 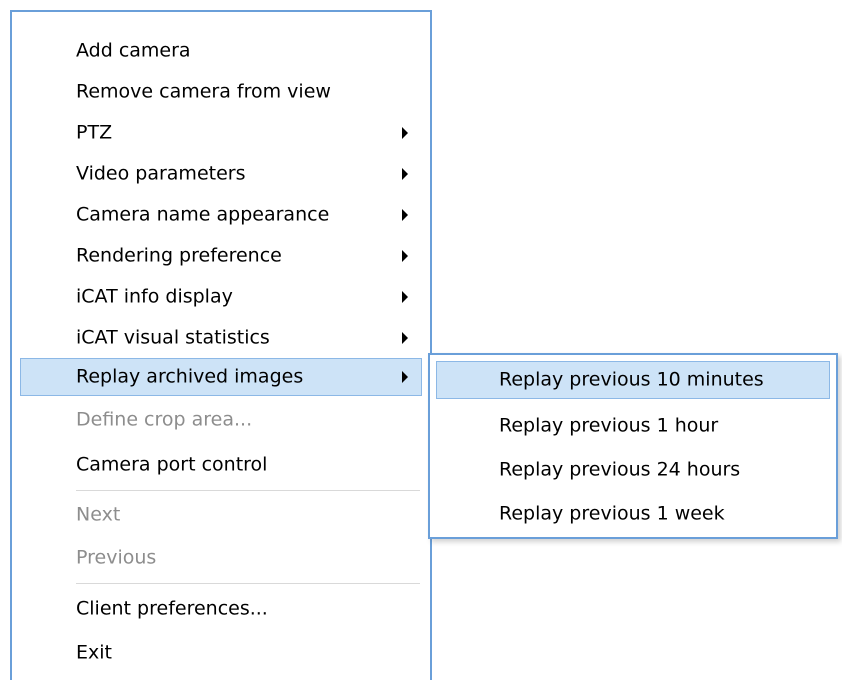 What do you see at coordinates (203, 91) in the screenshot?
I see `menu-item-label: Remove camera from view` at bounding box center [203, 91].